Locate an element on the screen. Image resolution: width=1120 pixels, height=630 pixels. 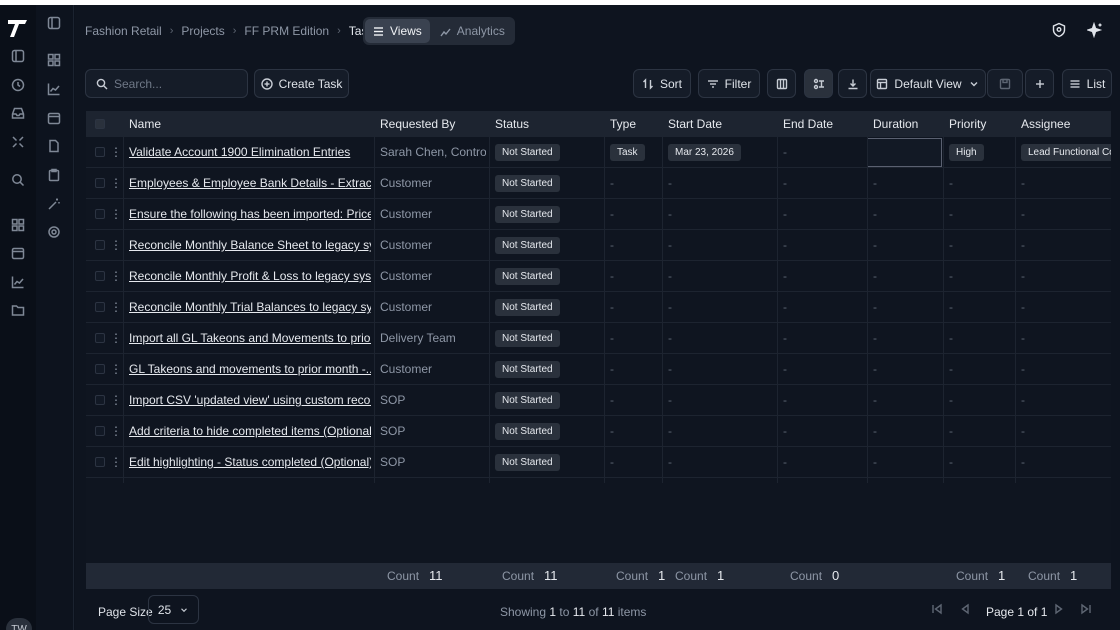
first-page-icon is located at coordinates (938, 610).